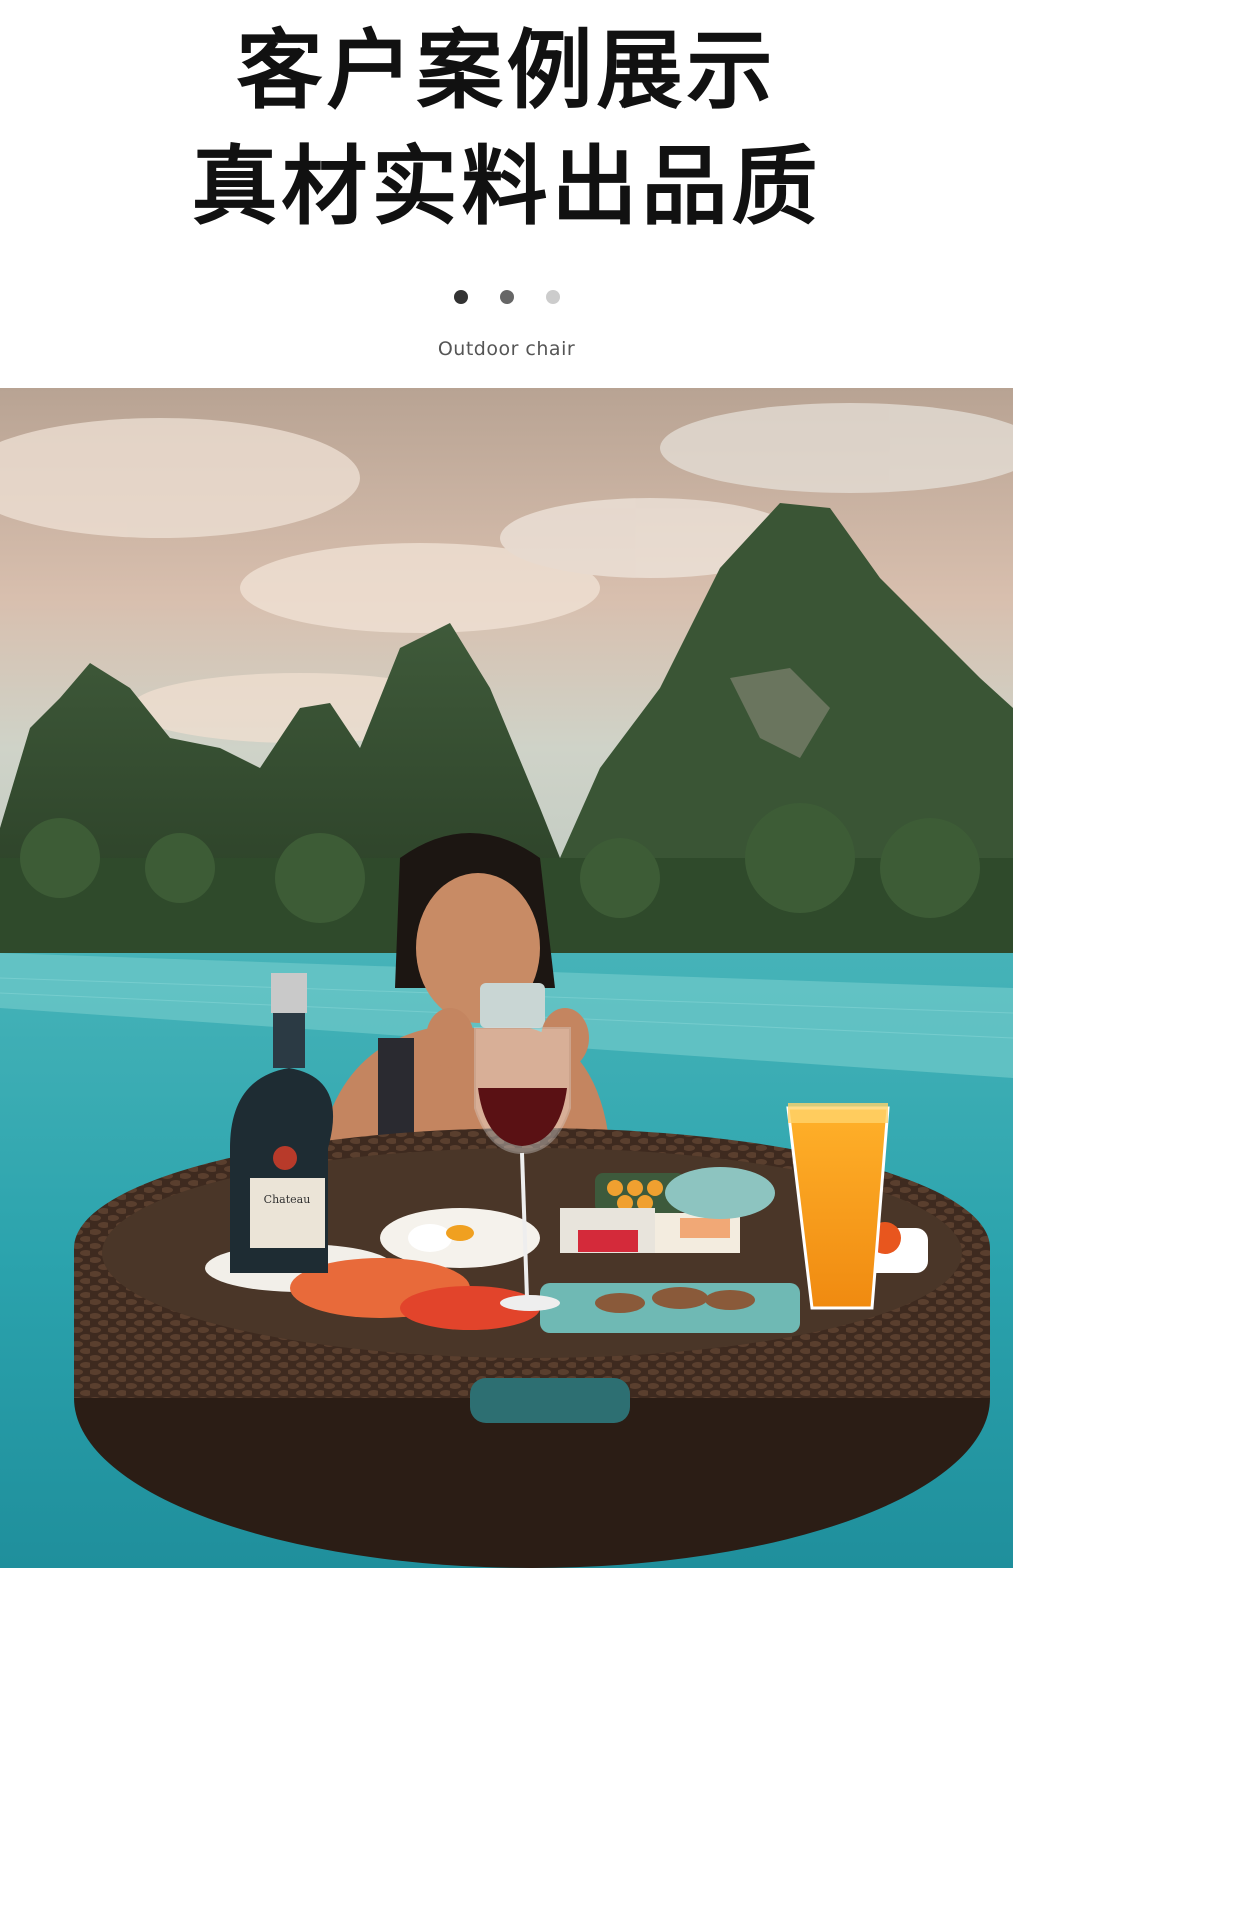 Image resolution: width=1240 pixels, height=1920 pixels. I want to click on page-subtitle: 真材实料出品质, so click(506, 187).